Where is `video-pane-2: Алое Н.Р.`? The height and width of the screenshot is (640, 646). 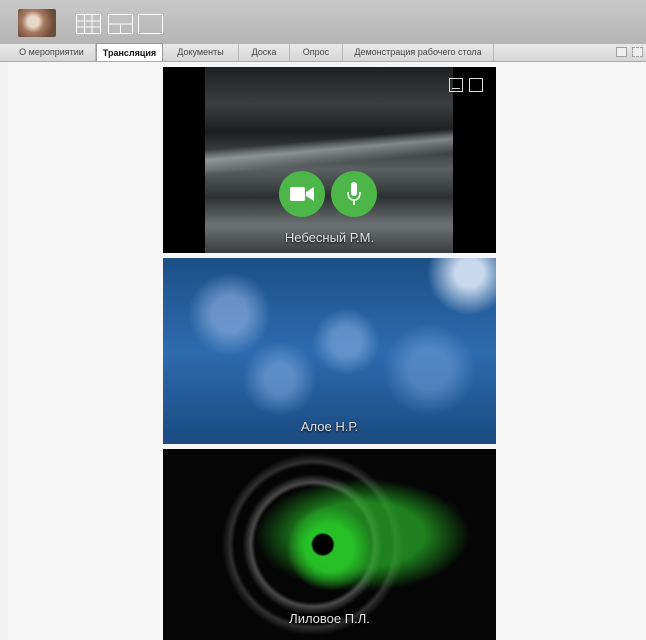 video-pane-2: Алое Н.Р. is located at coordinates (329, 351).